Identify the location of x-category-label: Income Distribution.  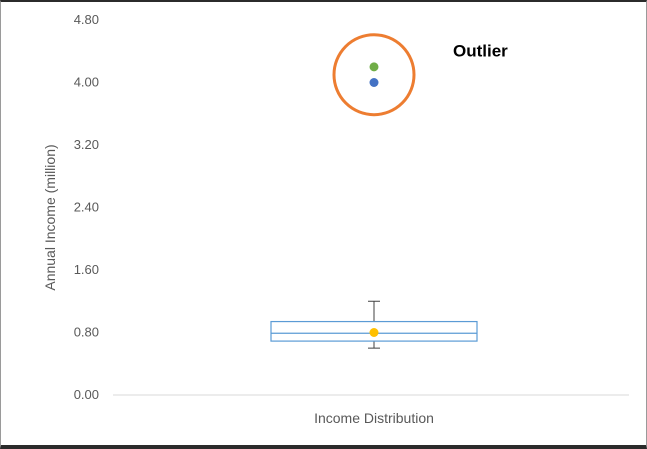
(374, 418).